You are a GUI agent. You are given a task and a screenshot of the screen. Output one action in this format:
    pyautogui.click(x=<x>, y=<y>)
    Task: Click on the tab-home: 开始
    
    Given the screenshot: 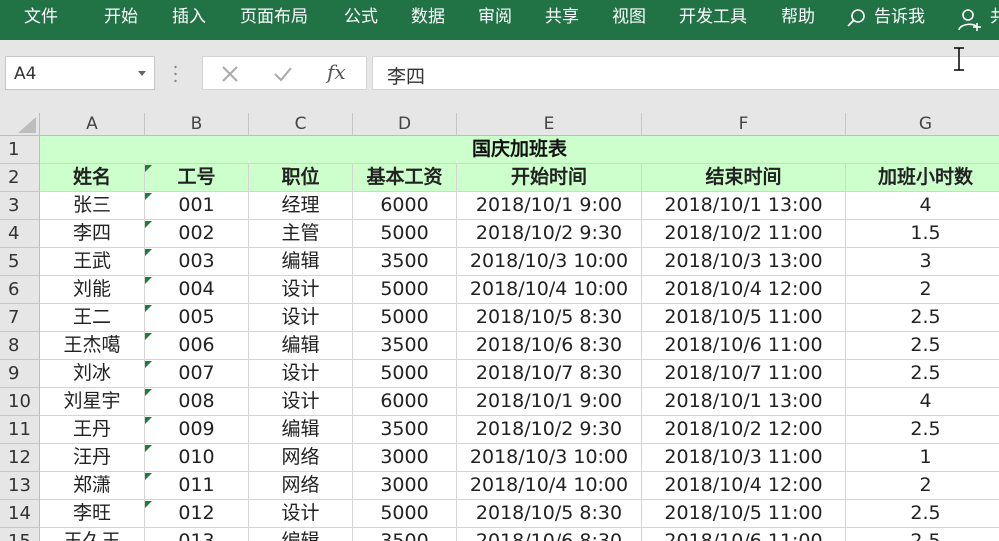 What is the action you would take?
    pyautogui.click(x=121, y=18)
    